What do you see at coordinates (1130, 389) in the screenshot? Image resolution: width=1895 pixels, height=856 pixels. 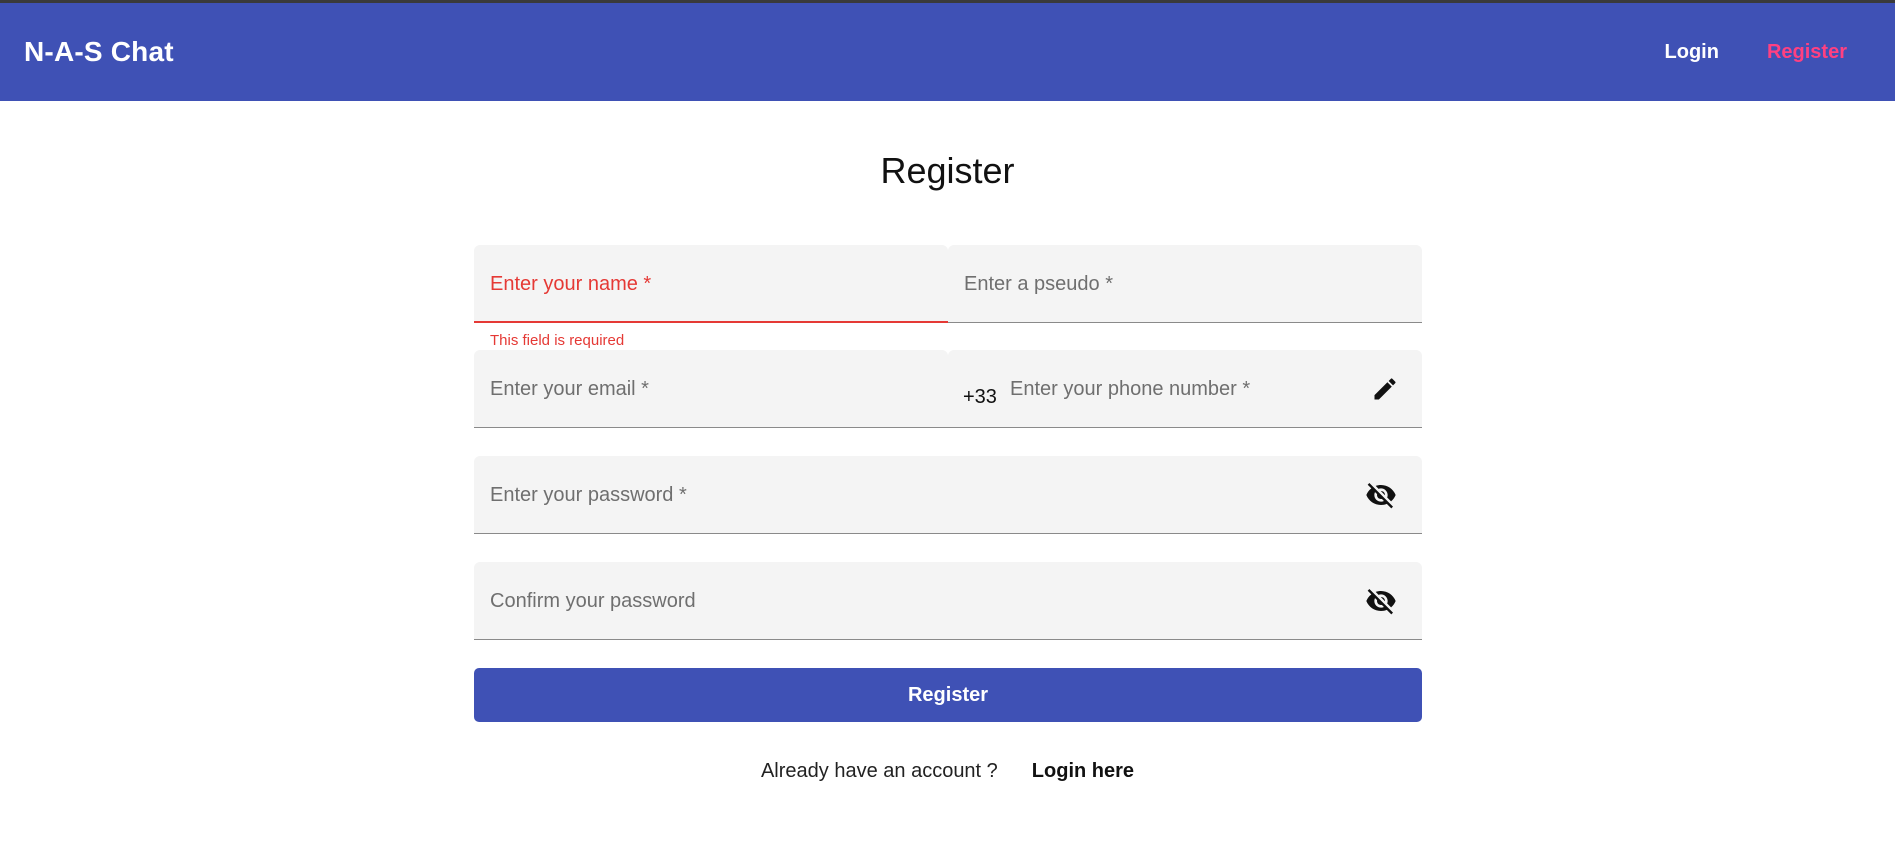 I see `phone-field-placeholder: Enter your phone number *` at bounding box center [1130, 389].